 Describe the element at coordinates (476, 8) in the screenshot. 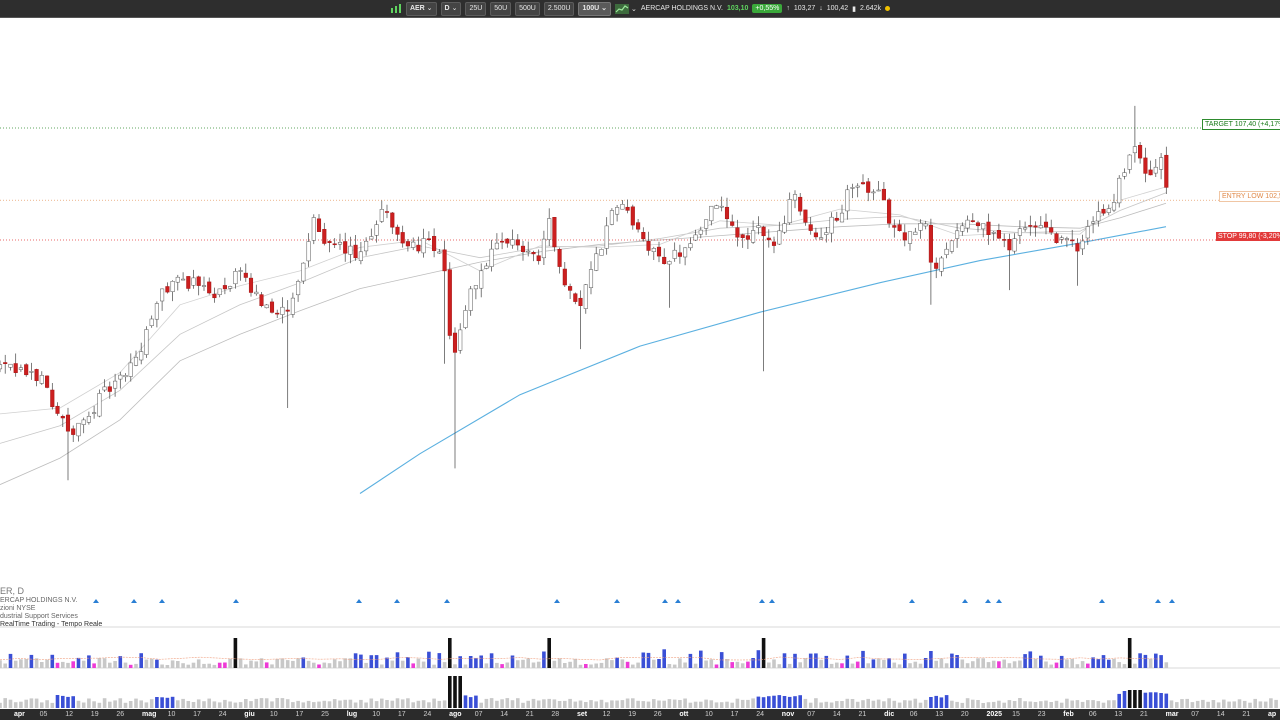

I see `bars-25-button: 25U` at that location.